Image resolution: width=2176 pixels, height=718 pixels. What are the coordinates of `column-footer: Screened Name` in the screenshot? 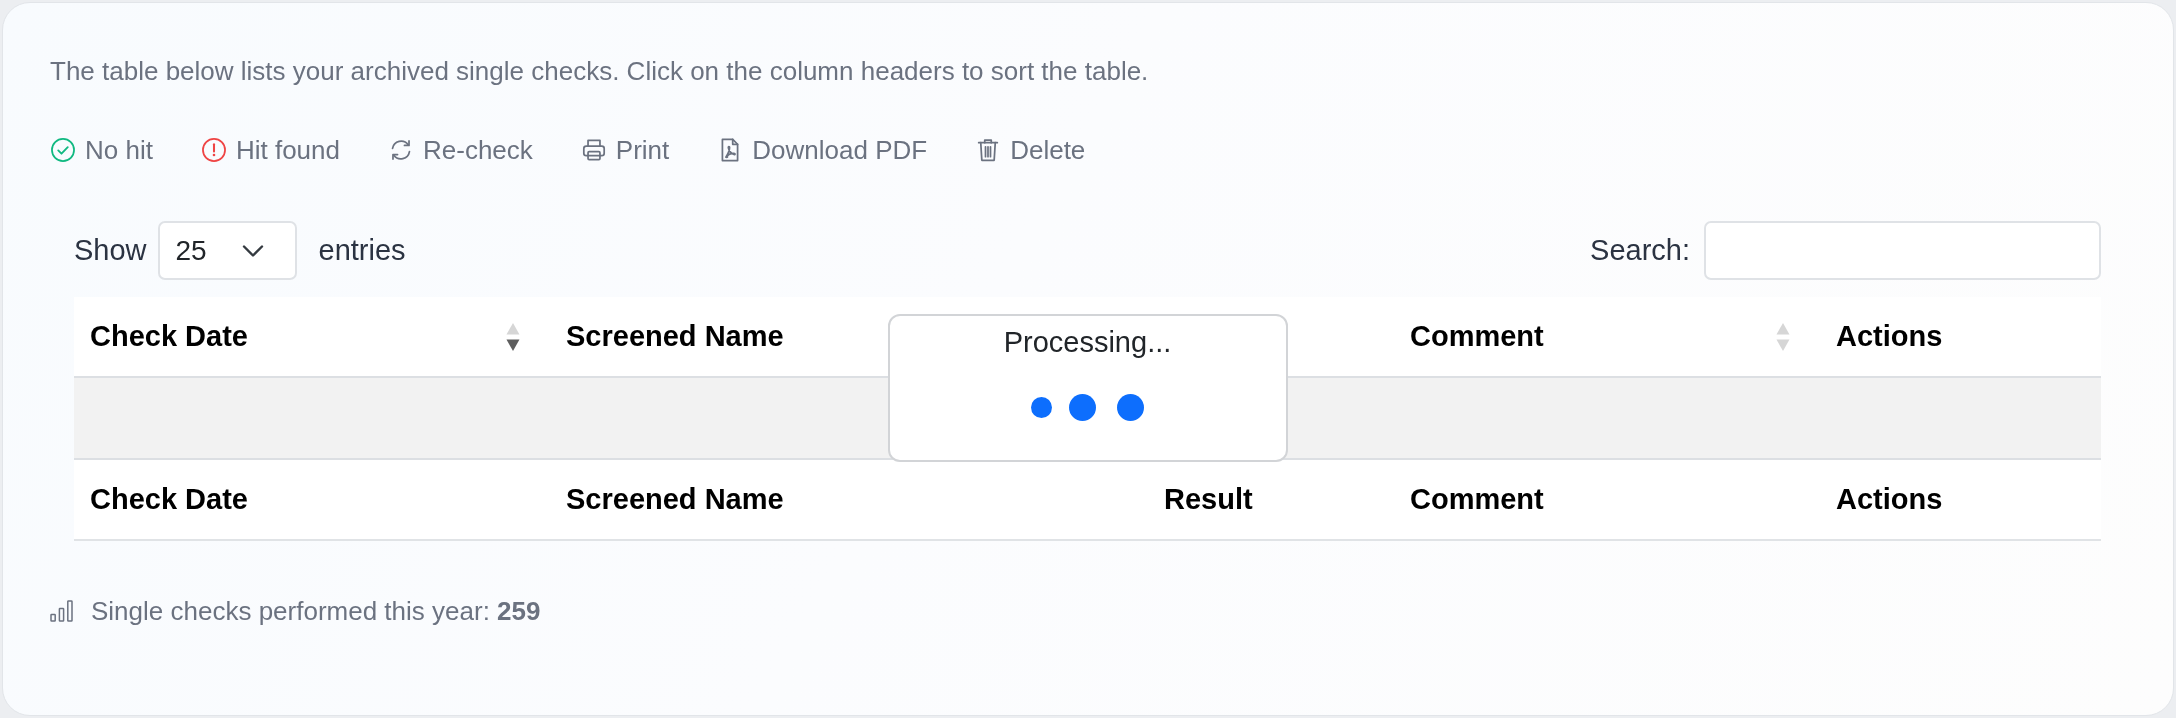 It's located at (675, 499).